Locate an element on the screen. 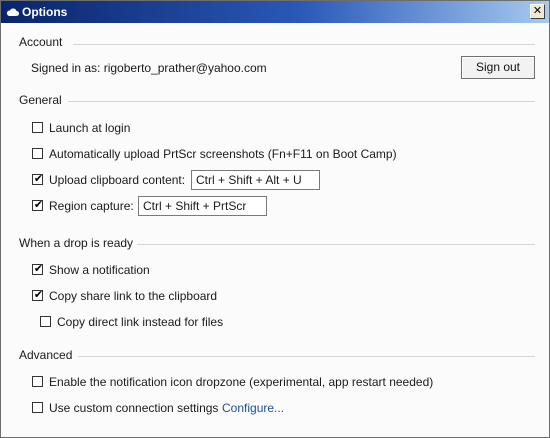 This screenshot has height=438, width=550. upload-clipboard-shortcut-field is located at coordinates (255, 180).